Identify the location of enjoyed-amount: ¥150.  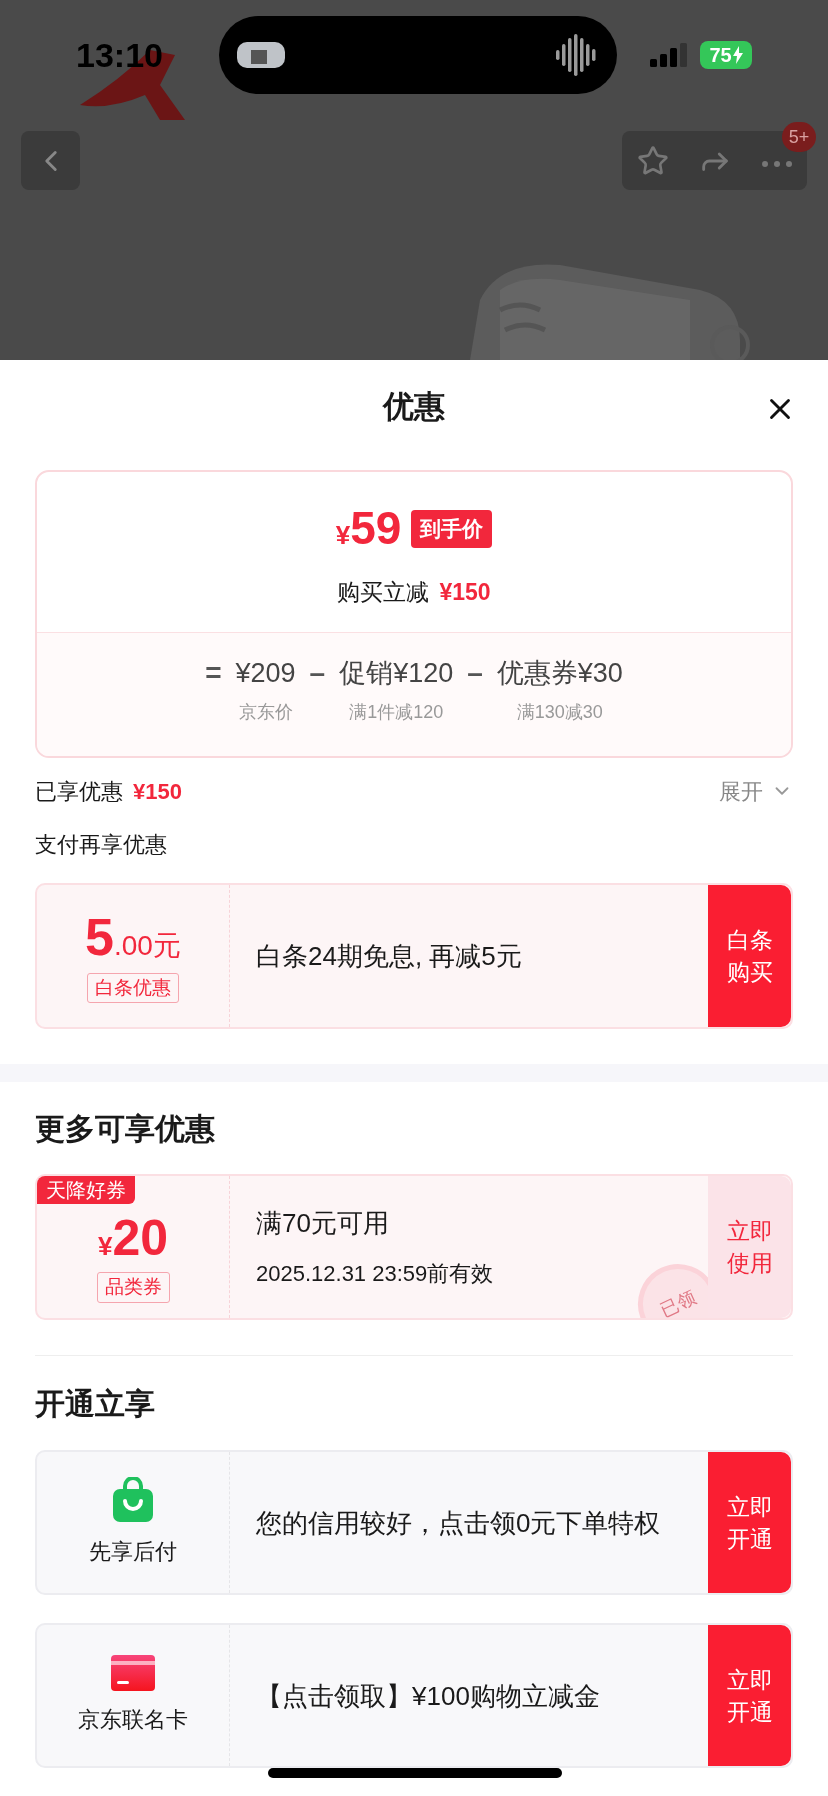
(157, 791).